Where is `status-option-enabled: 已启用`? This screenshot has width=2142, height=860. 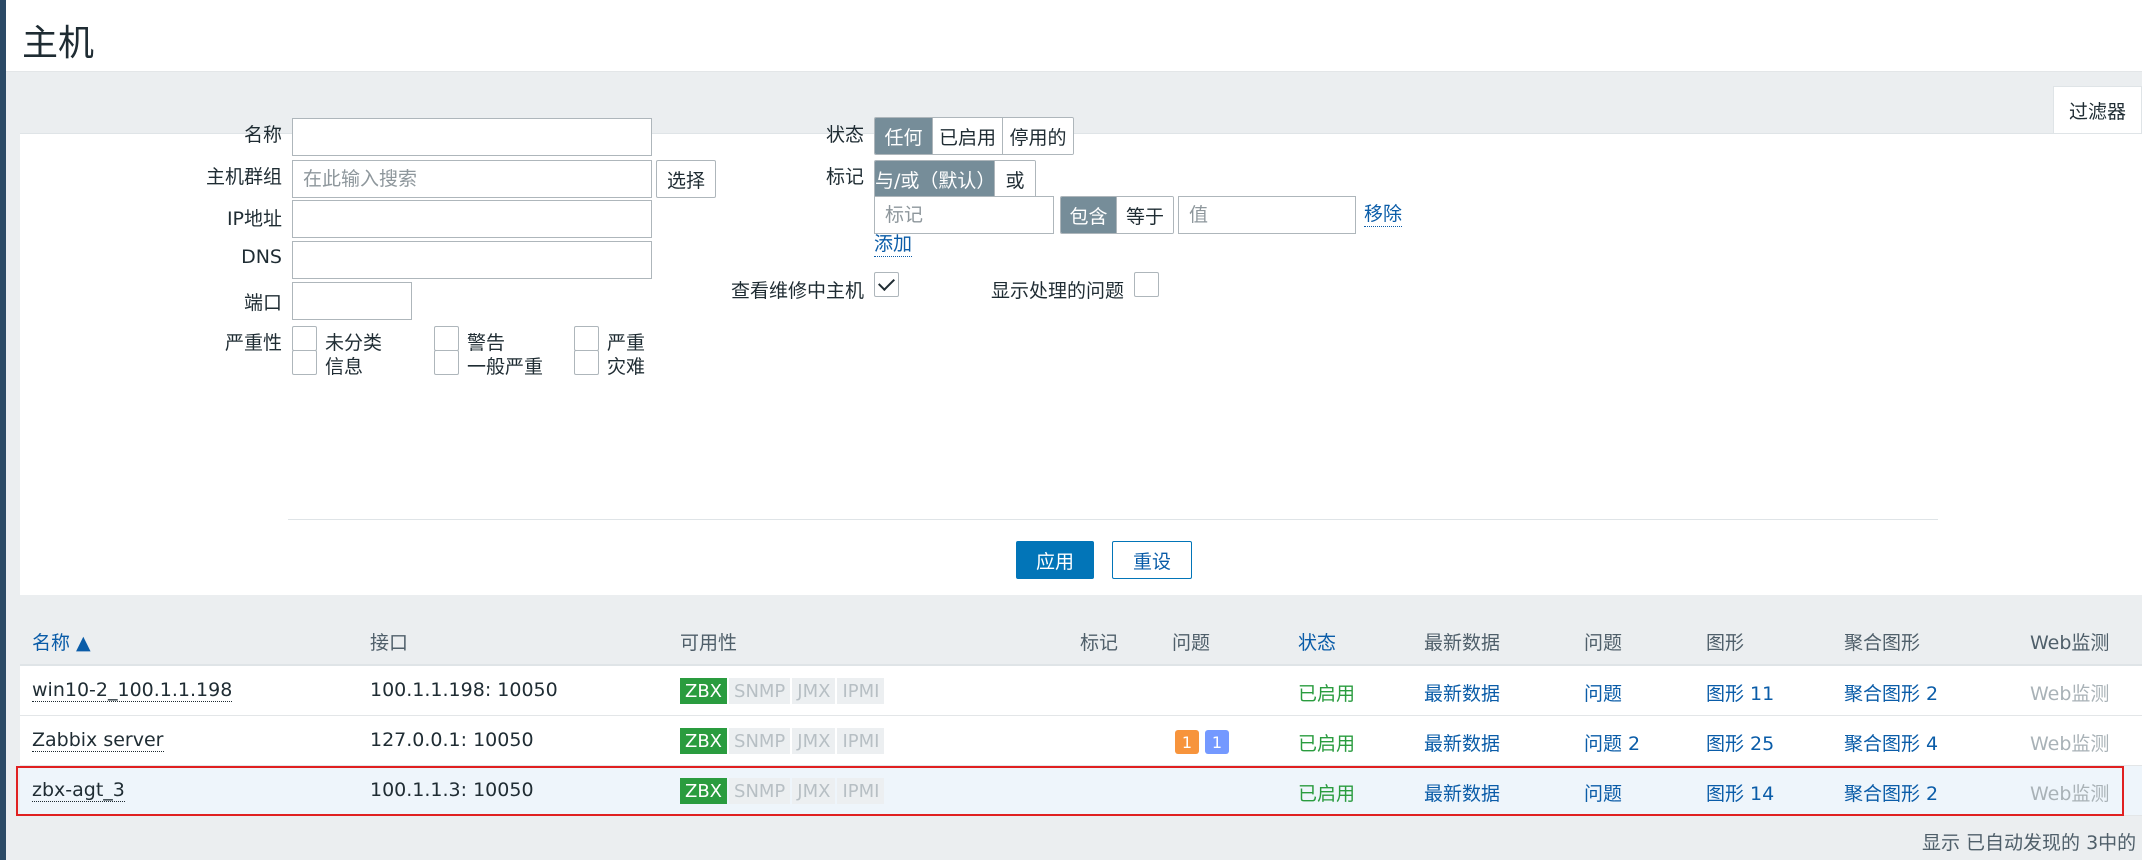 status-option-enabled: 已启用 is located at coordinates (968, 136).